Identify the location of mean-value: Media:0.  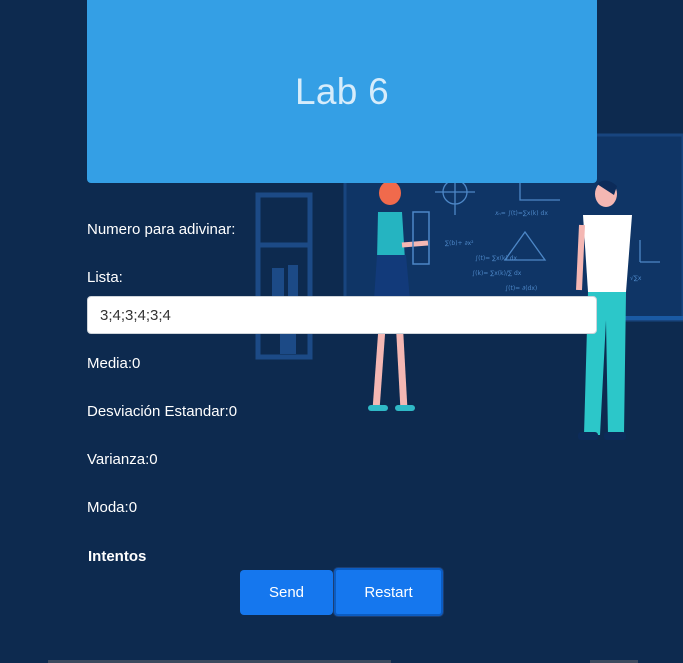
(114, 363).